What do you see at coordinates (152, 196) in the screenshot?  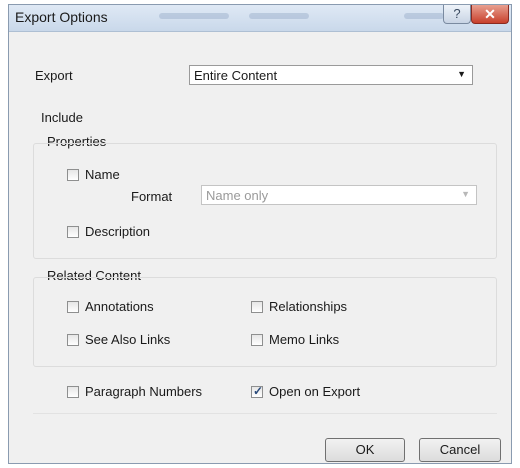 I see `format-label: Format` at bounding box center [152, 196].